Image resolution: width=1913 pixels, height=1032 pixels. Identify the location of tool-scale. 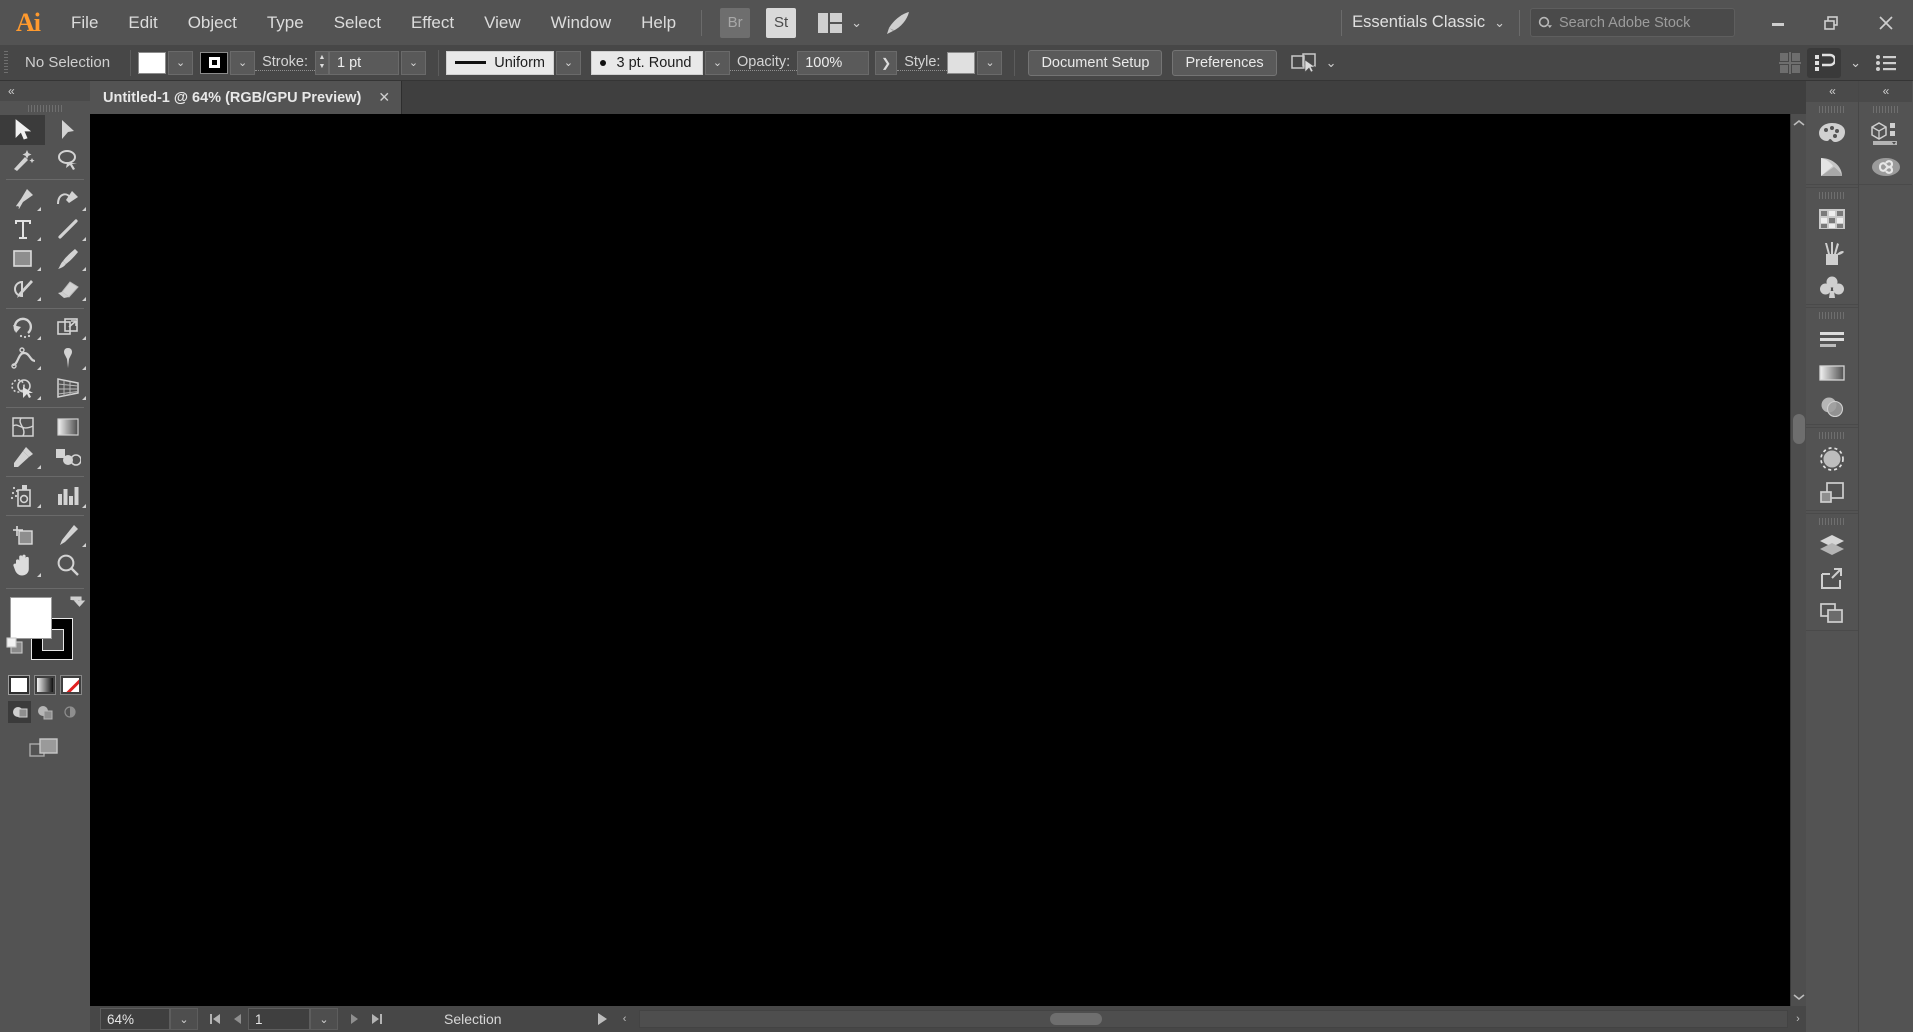
(67, 328).